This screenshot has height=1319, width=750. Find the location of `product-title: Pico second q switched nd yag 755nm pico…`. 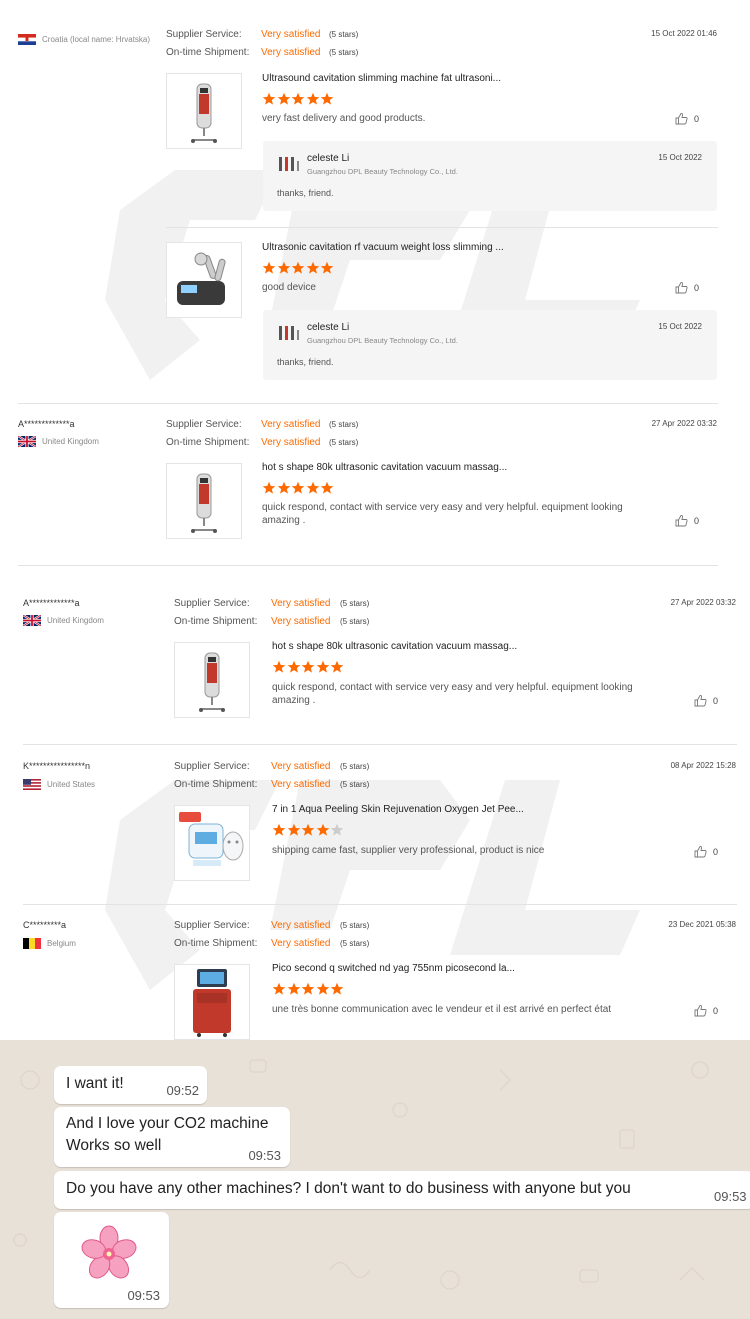

product-title: Pico second q switched nd yag 755nm pico… is located at coordinates (393, 968).